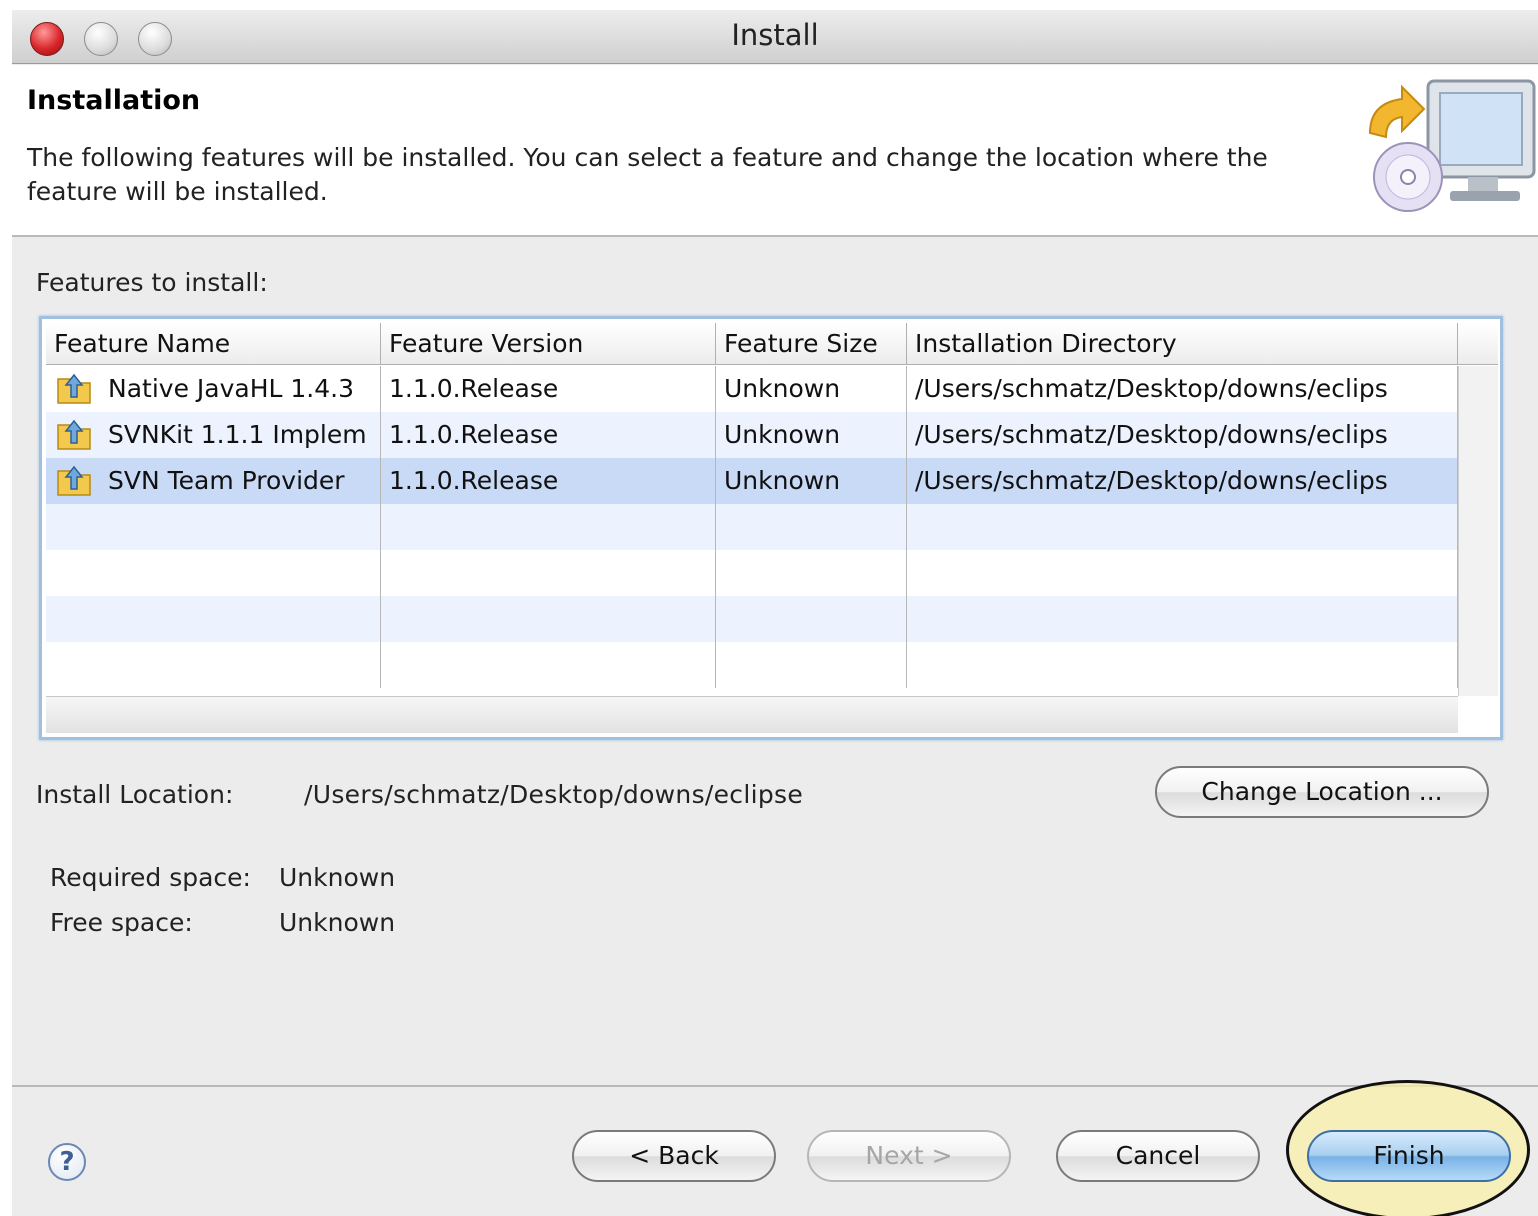 This screenshot has height=1216, width=1538. I want to click on footer-separator, so click(775, 1086).